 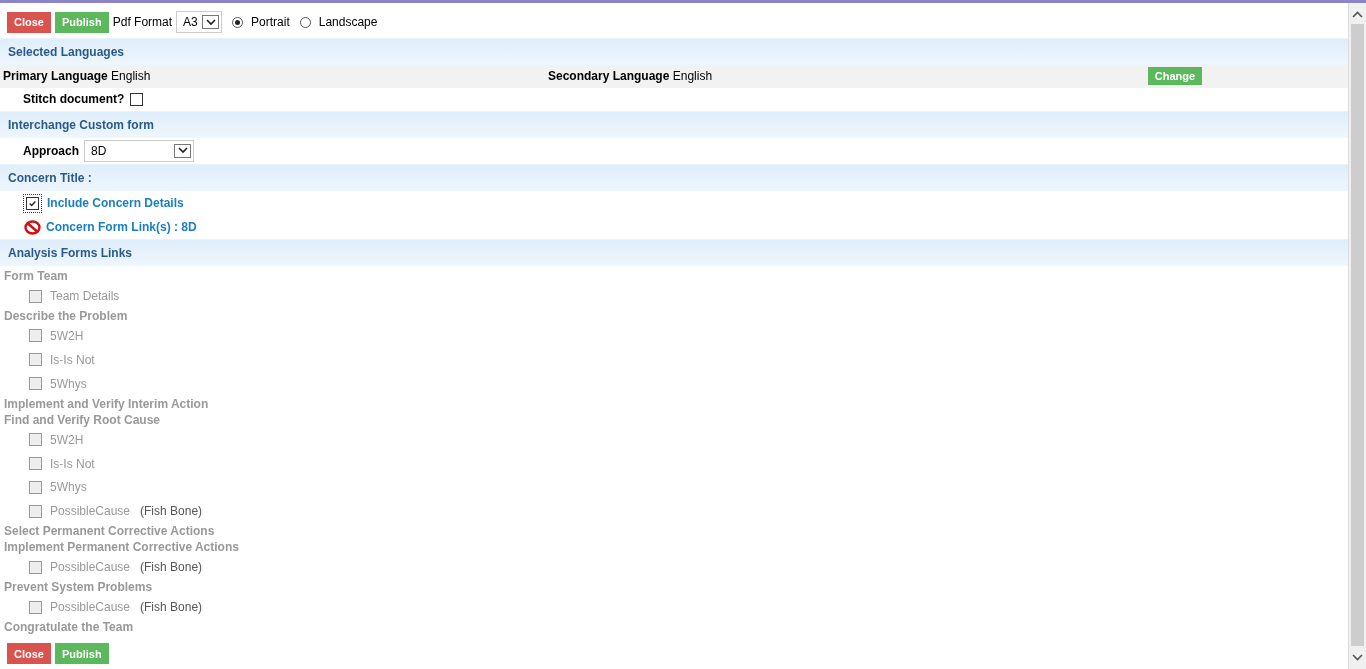 What do you see at coordinates (109, 531) in the screenshot?
I see `form-group-title: Select Permanent Corrective Actions` at bounding box center [109, 531].